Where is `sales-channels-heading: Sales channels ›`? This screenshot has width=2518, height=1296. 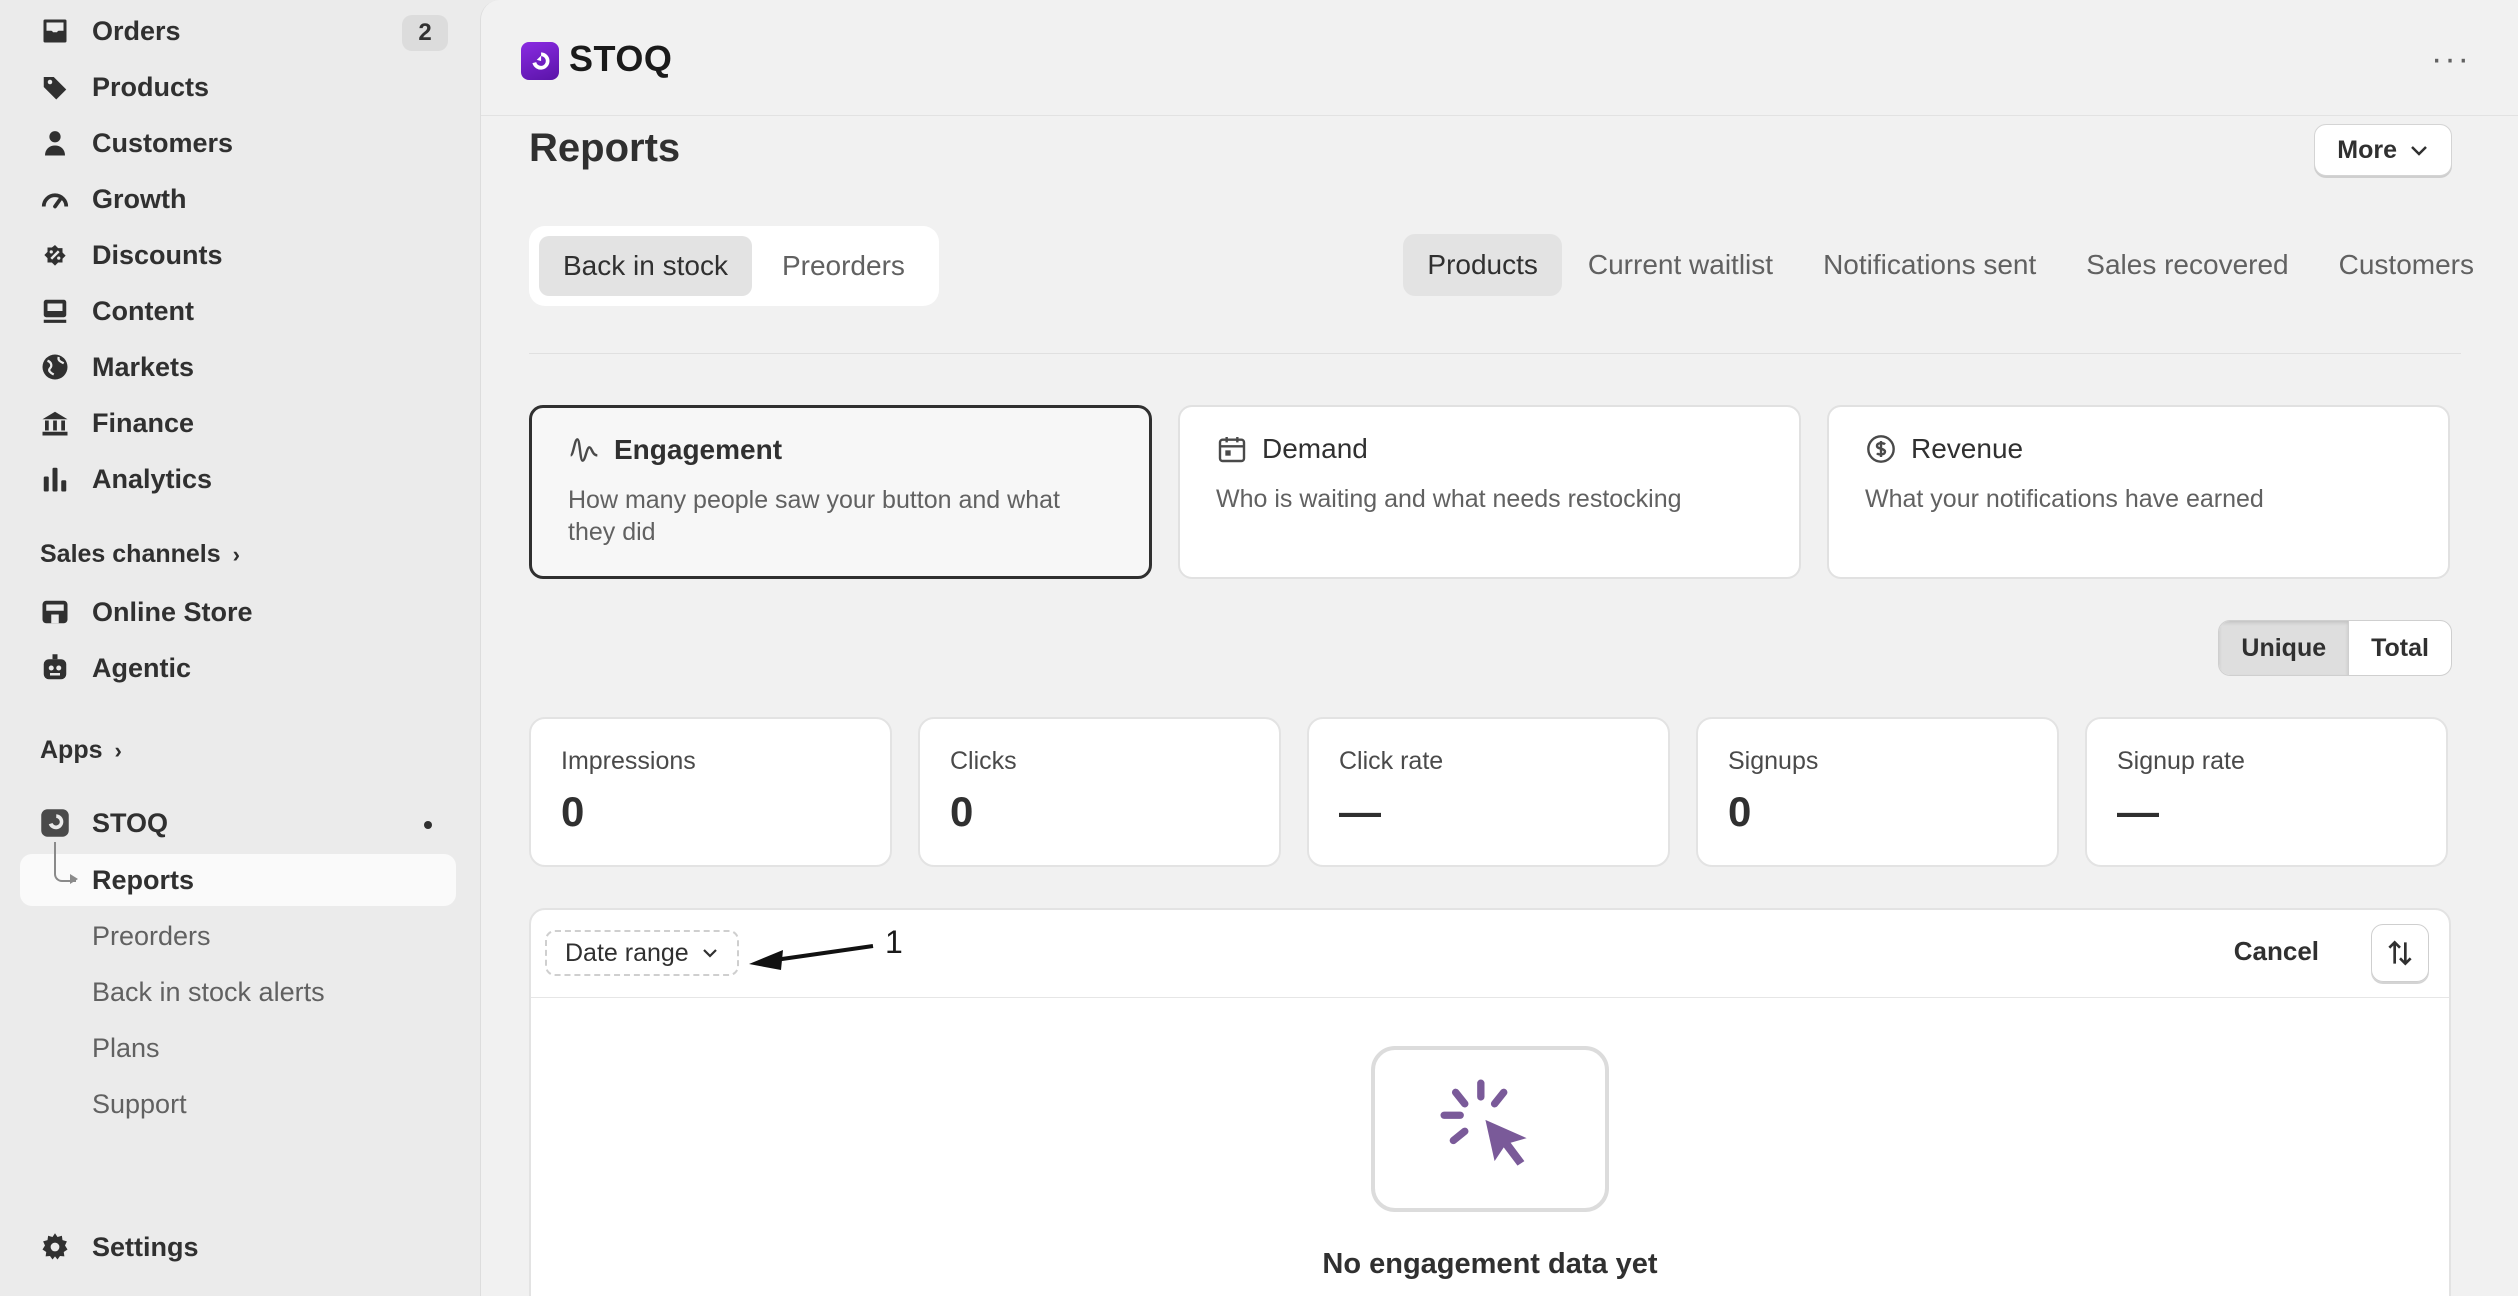 sales-channels-heading: Sales channels › is located at coordinates (140, 554).